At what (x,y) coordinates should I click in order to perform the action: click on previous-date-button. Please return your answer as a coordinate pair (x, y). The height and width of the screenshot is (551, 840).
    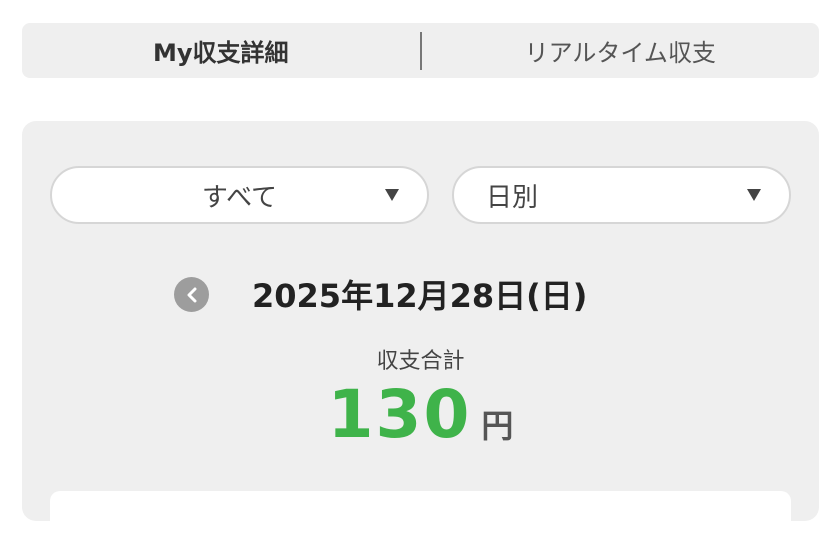
    Looking at the image, I should click on (191, 294).